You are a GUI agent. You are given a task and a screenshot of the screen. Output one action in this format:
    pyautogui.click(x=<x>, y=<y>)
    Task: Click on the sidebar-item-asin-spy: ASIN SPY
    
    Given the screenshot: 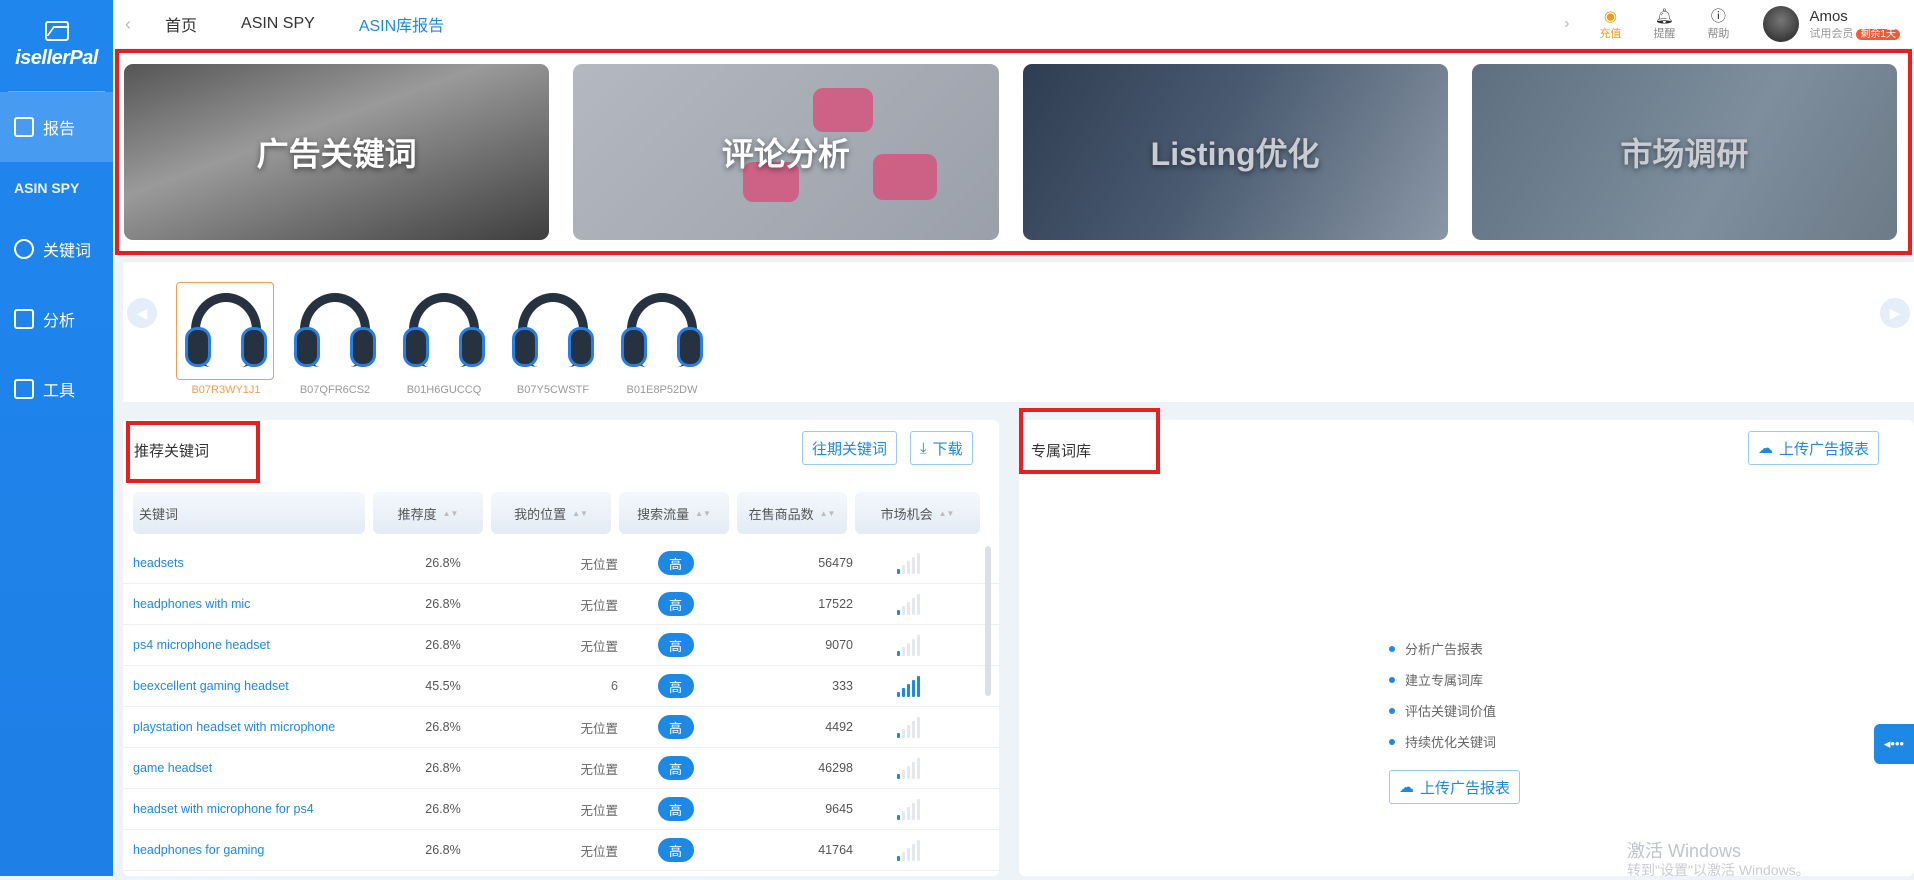 What is the action you would take?
    pyautogui.click(x=56, y=188)
    